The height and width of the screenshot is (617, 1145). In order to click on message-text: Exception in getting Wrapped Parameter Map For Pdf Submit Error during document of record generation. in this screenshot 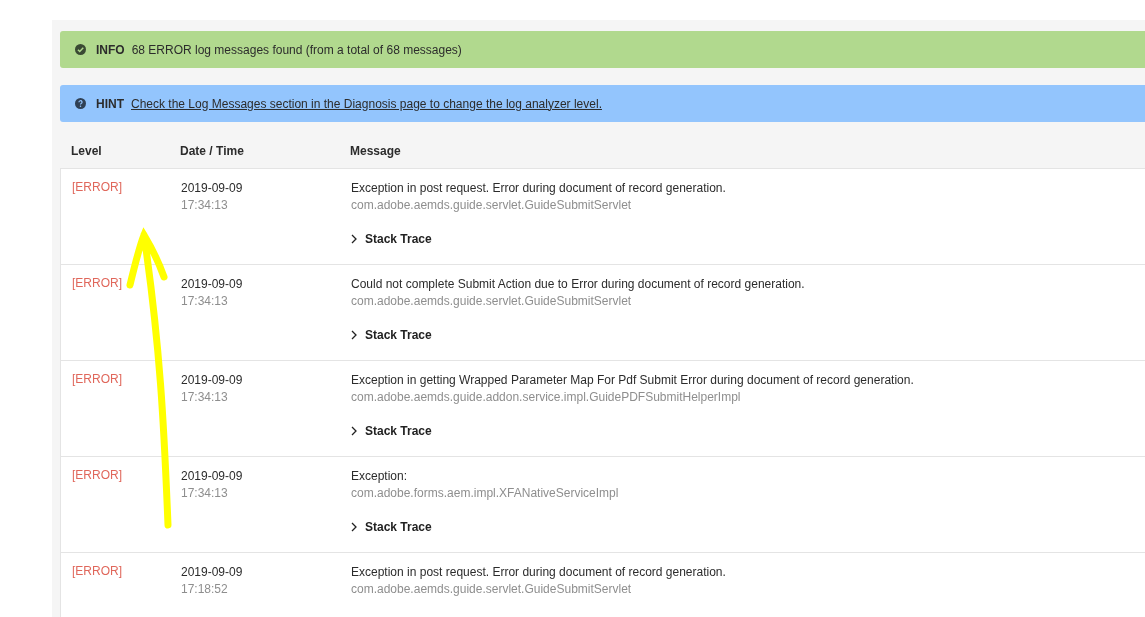, I will do `click(632, 380)`.